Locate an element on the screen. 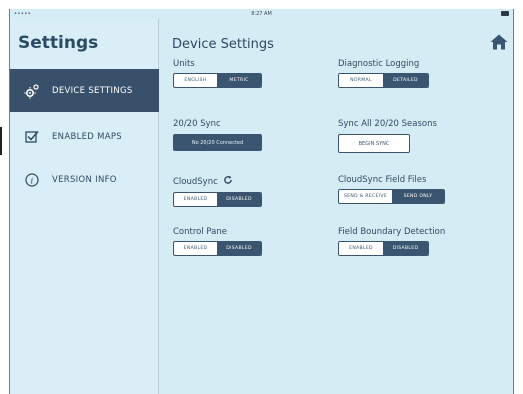 The image size is (523, 394). sidebar-item-label: DEVICE SETTINGS is located at coordinates (92, 90).